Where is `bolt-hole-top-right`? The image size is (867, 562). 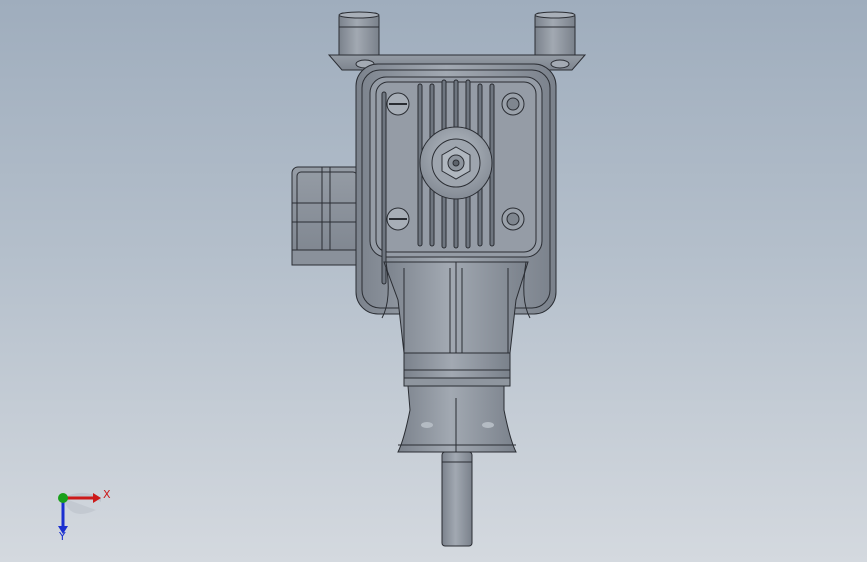 bolt-hole-top-right is located at coordinates (513, 104).